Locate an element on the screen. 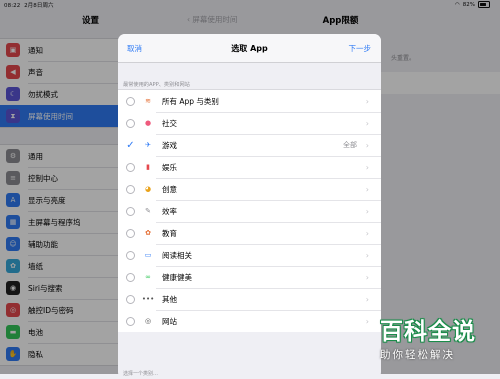 This screenshot has width=500, height=379. next-button: 下一步 is located at coordinates (360, 48).